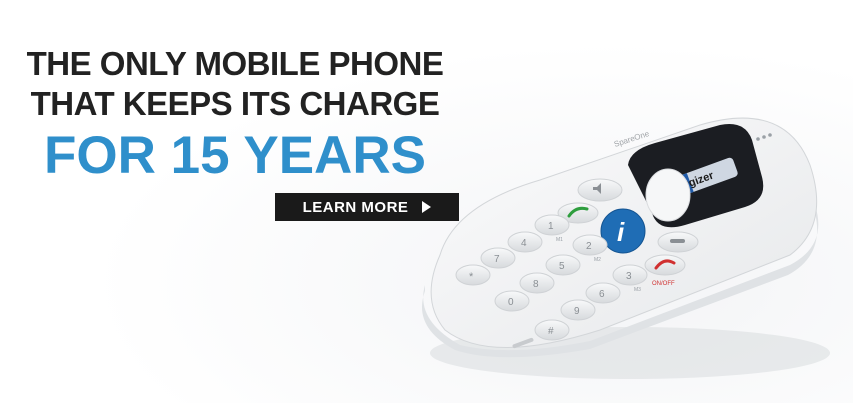  I want to click on key-1-subtext: M1, so click(559, 240).